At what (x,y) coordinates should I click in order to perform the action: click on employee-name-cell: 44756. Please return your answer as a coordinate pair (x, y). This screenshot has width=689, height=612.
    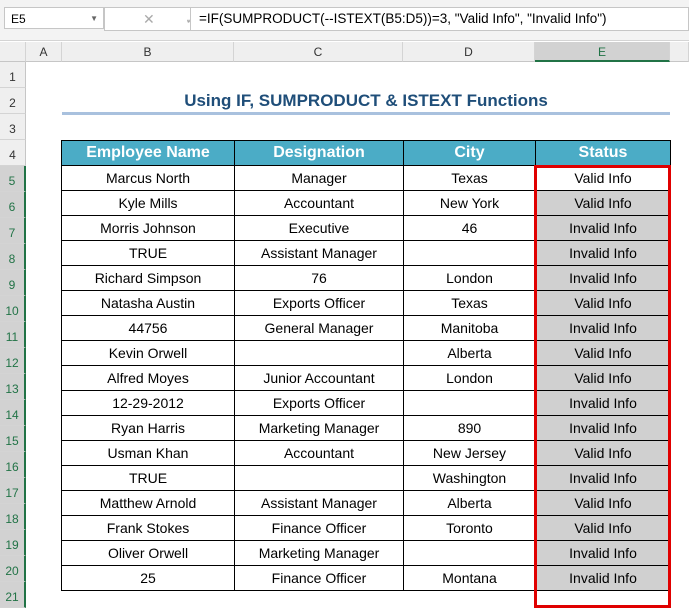
    Looking at the image, I should click on (148, 328).